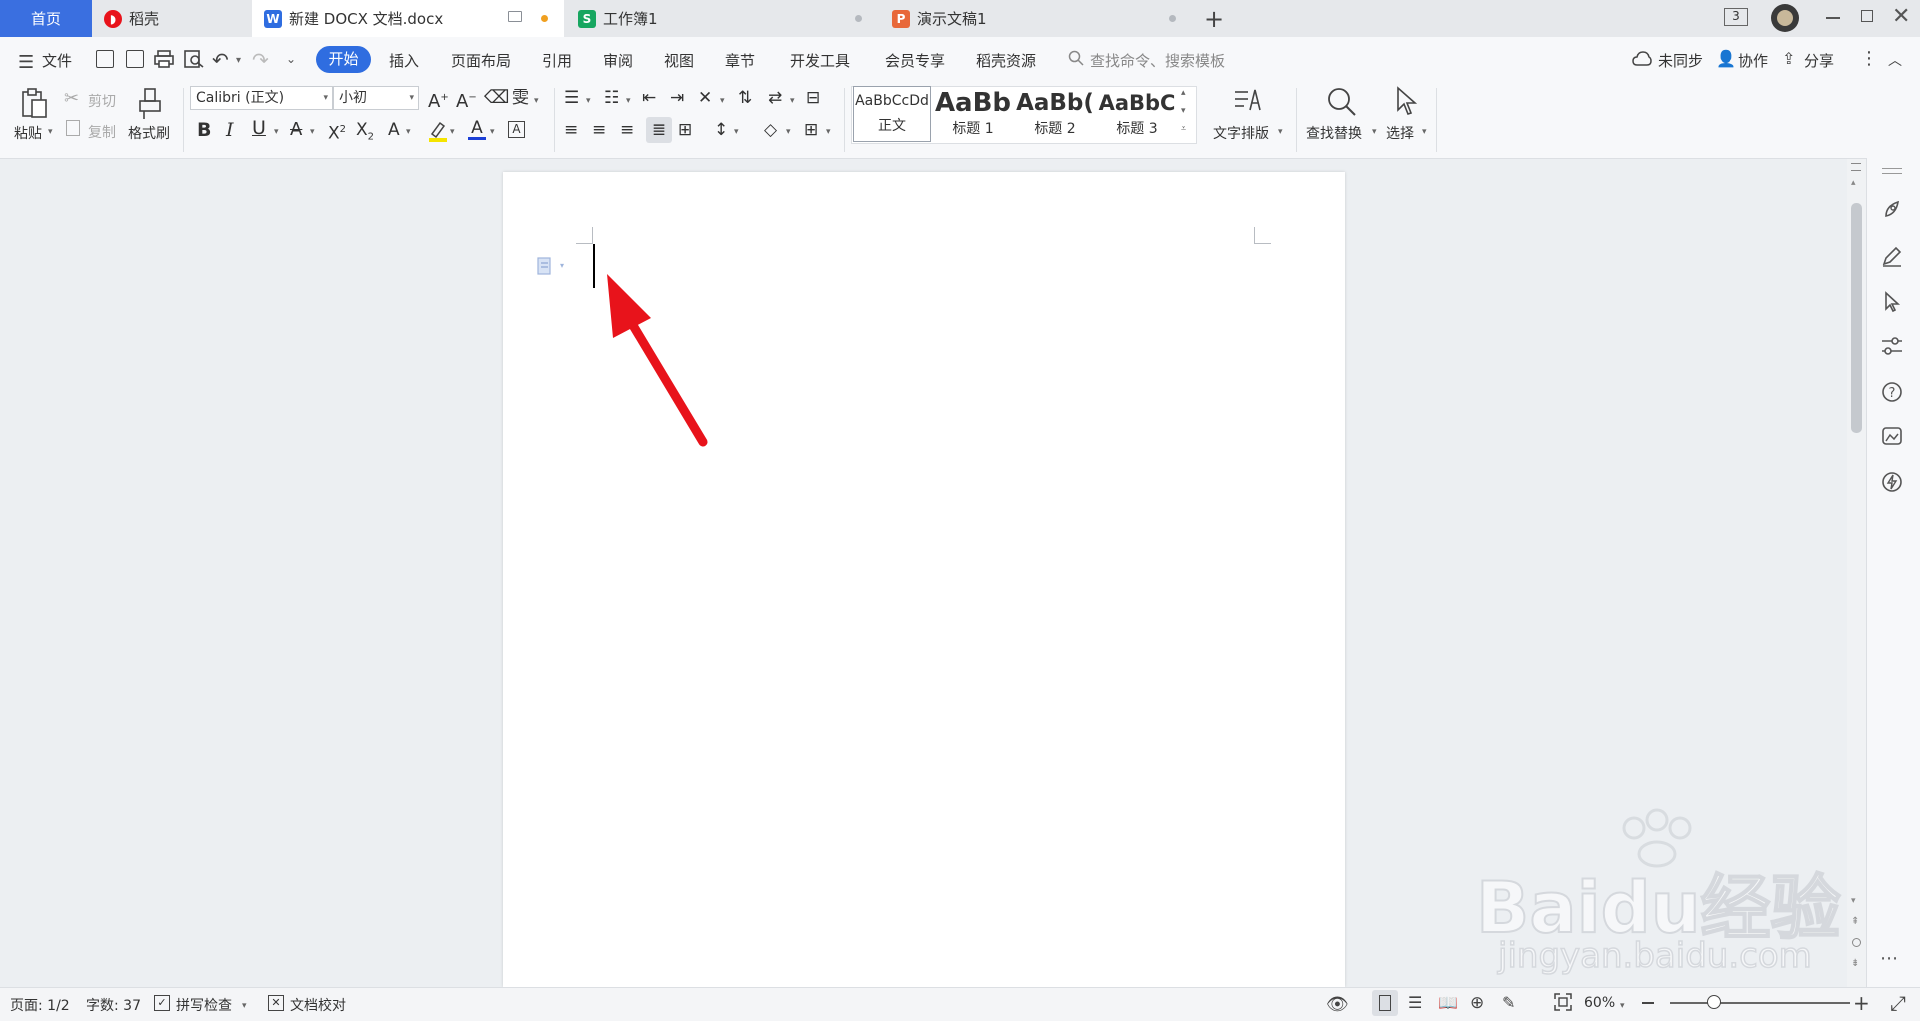 The width and height of the screenshot is (1920, 1021). Describe the element at coordinates (1214, 19) in the screenshot. I see `new-tab-plus-icon: +` at that location.